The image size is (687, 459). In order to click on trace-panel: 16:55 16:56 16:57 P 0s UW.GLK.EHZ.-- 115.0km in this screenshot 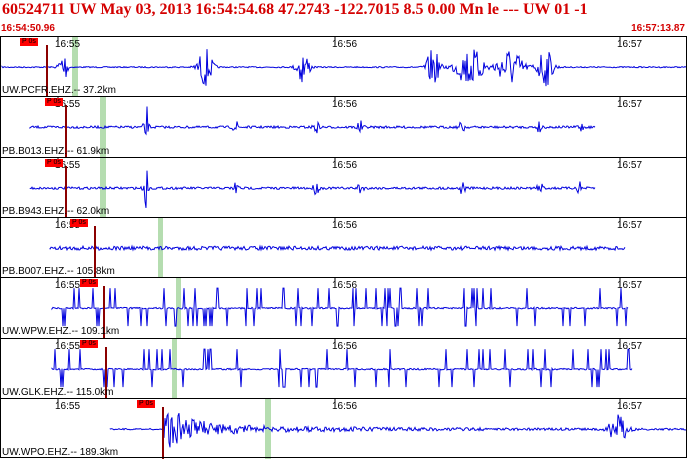, I will do `click(343, 368)`.